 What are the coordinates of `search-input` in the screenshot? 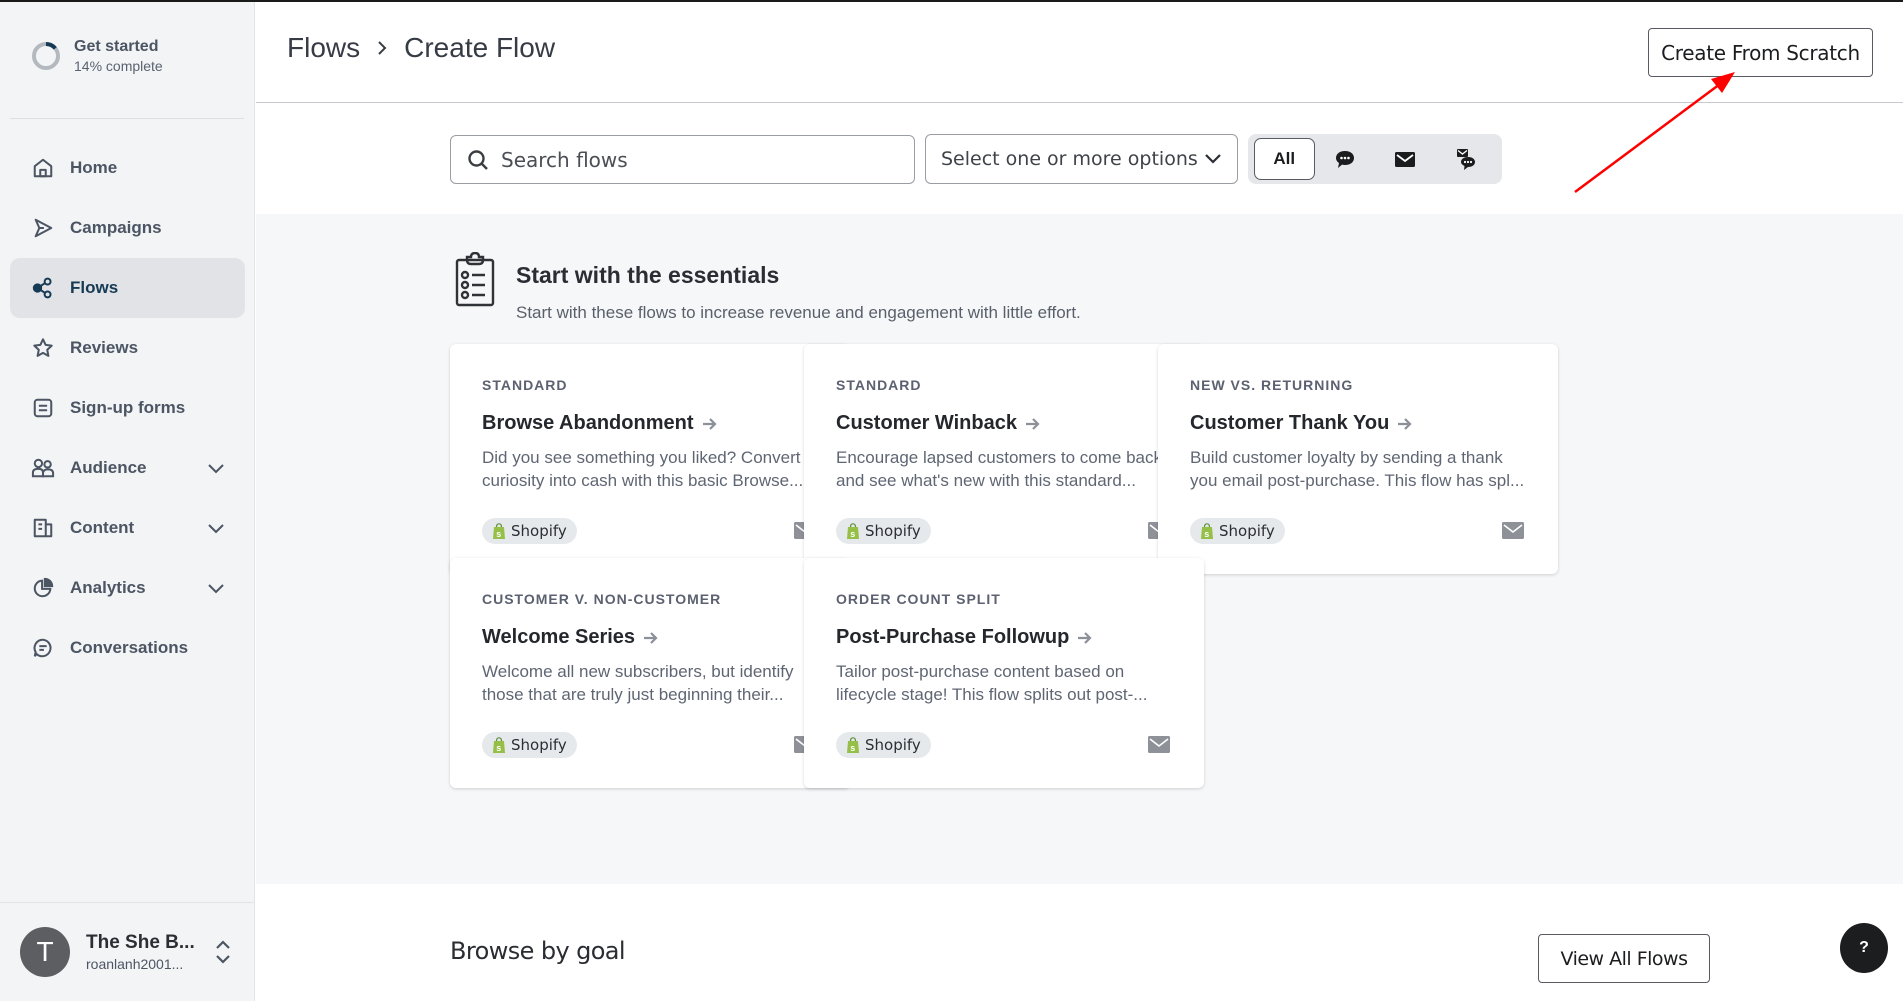 It's located at (701, 159).